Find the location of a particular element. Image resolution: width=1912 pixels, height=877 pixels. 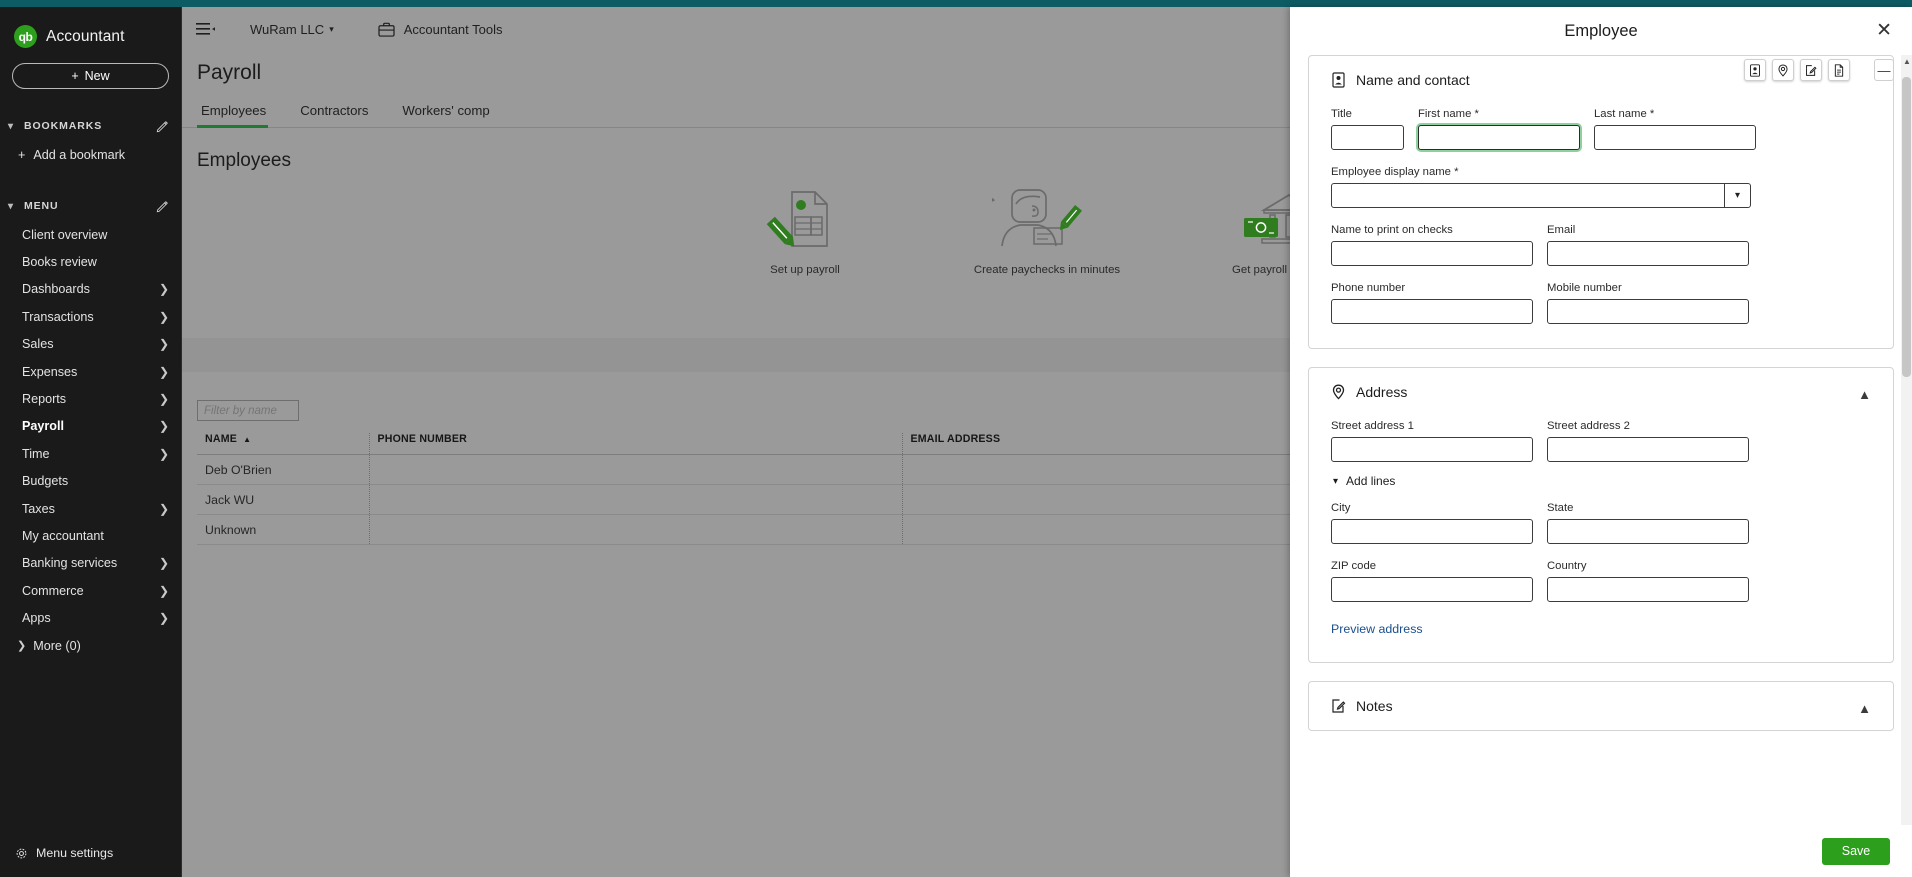

sidebar-item-budgets: Budgets is located at coordinates (90, 481).